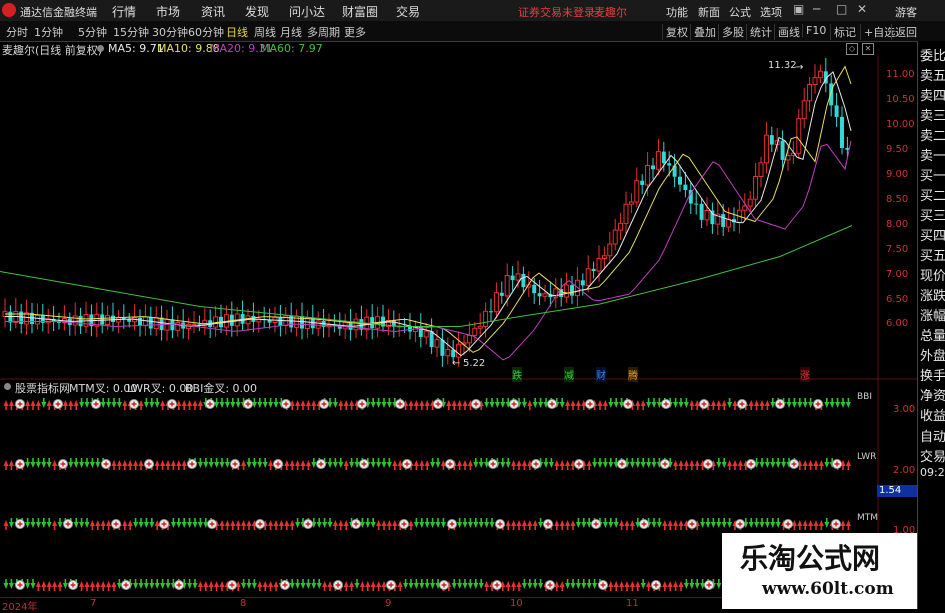 This screenshot has height=613, width=945. What do you see at coordinates (932, 174) in the screenshot?
I see `sidebar-item: 买一` at bounding box center [932, 174].